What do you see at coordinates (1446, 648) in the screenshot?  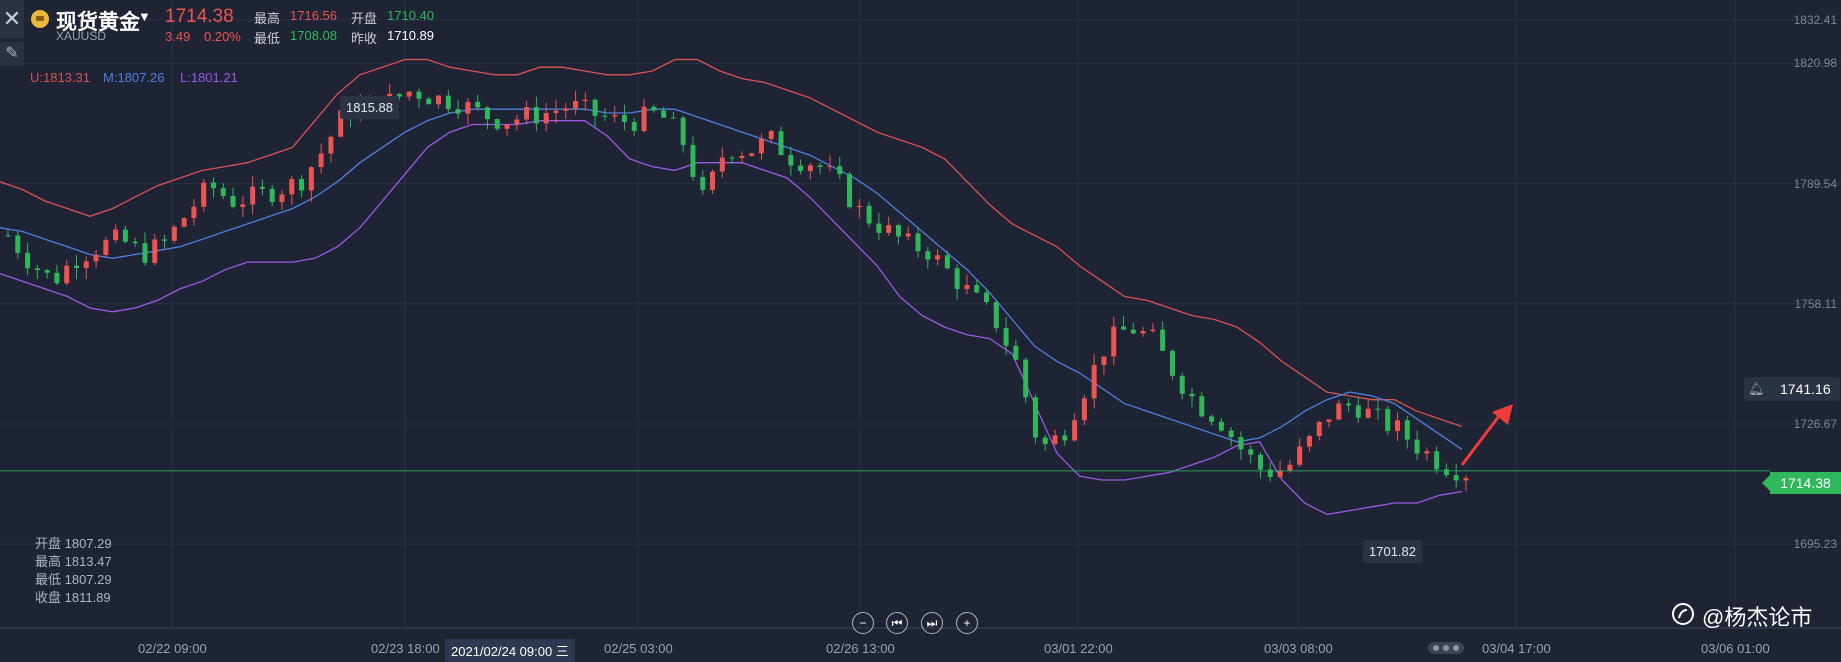 I see `scroll-indicator` at bounding box center [1446, 648].